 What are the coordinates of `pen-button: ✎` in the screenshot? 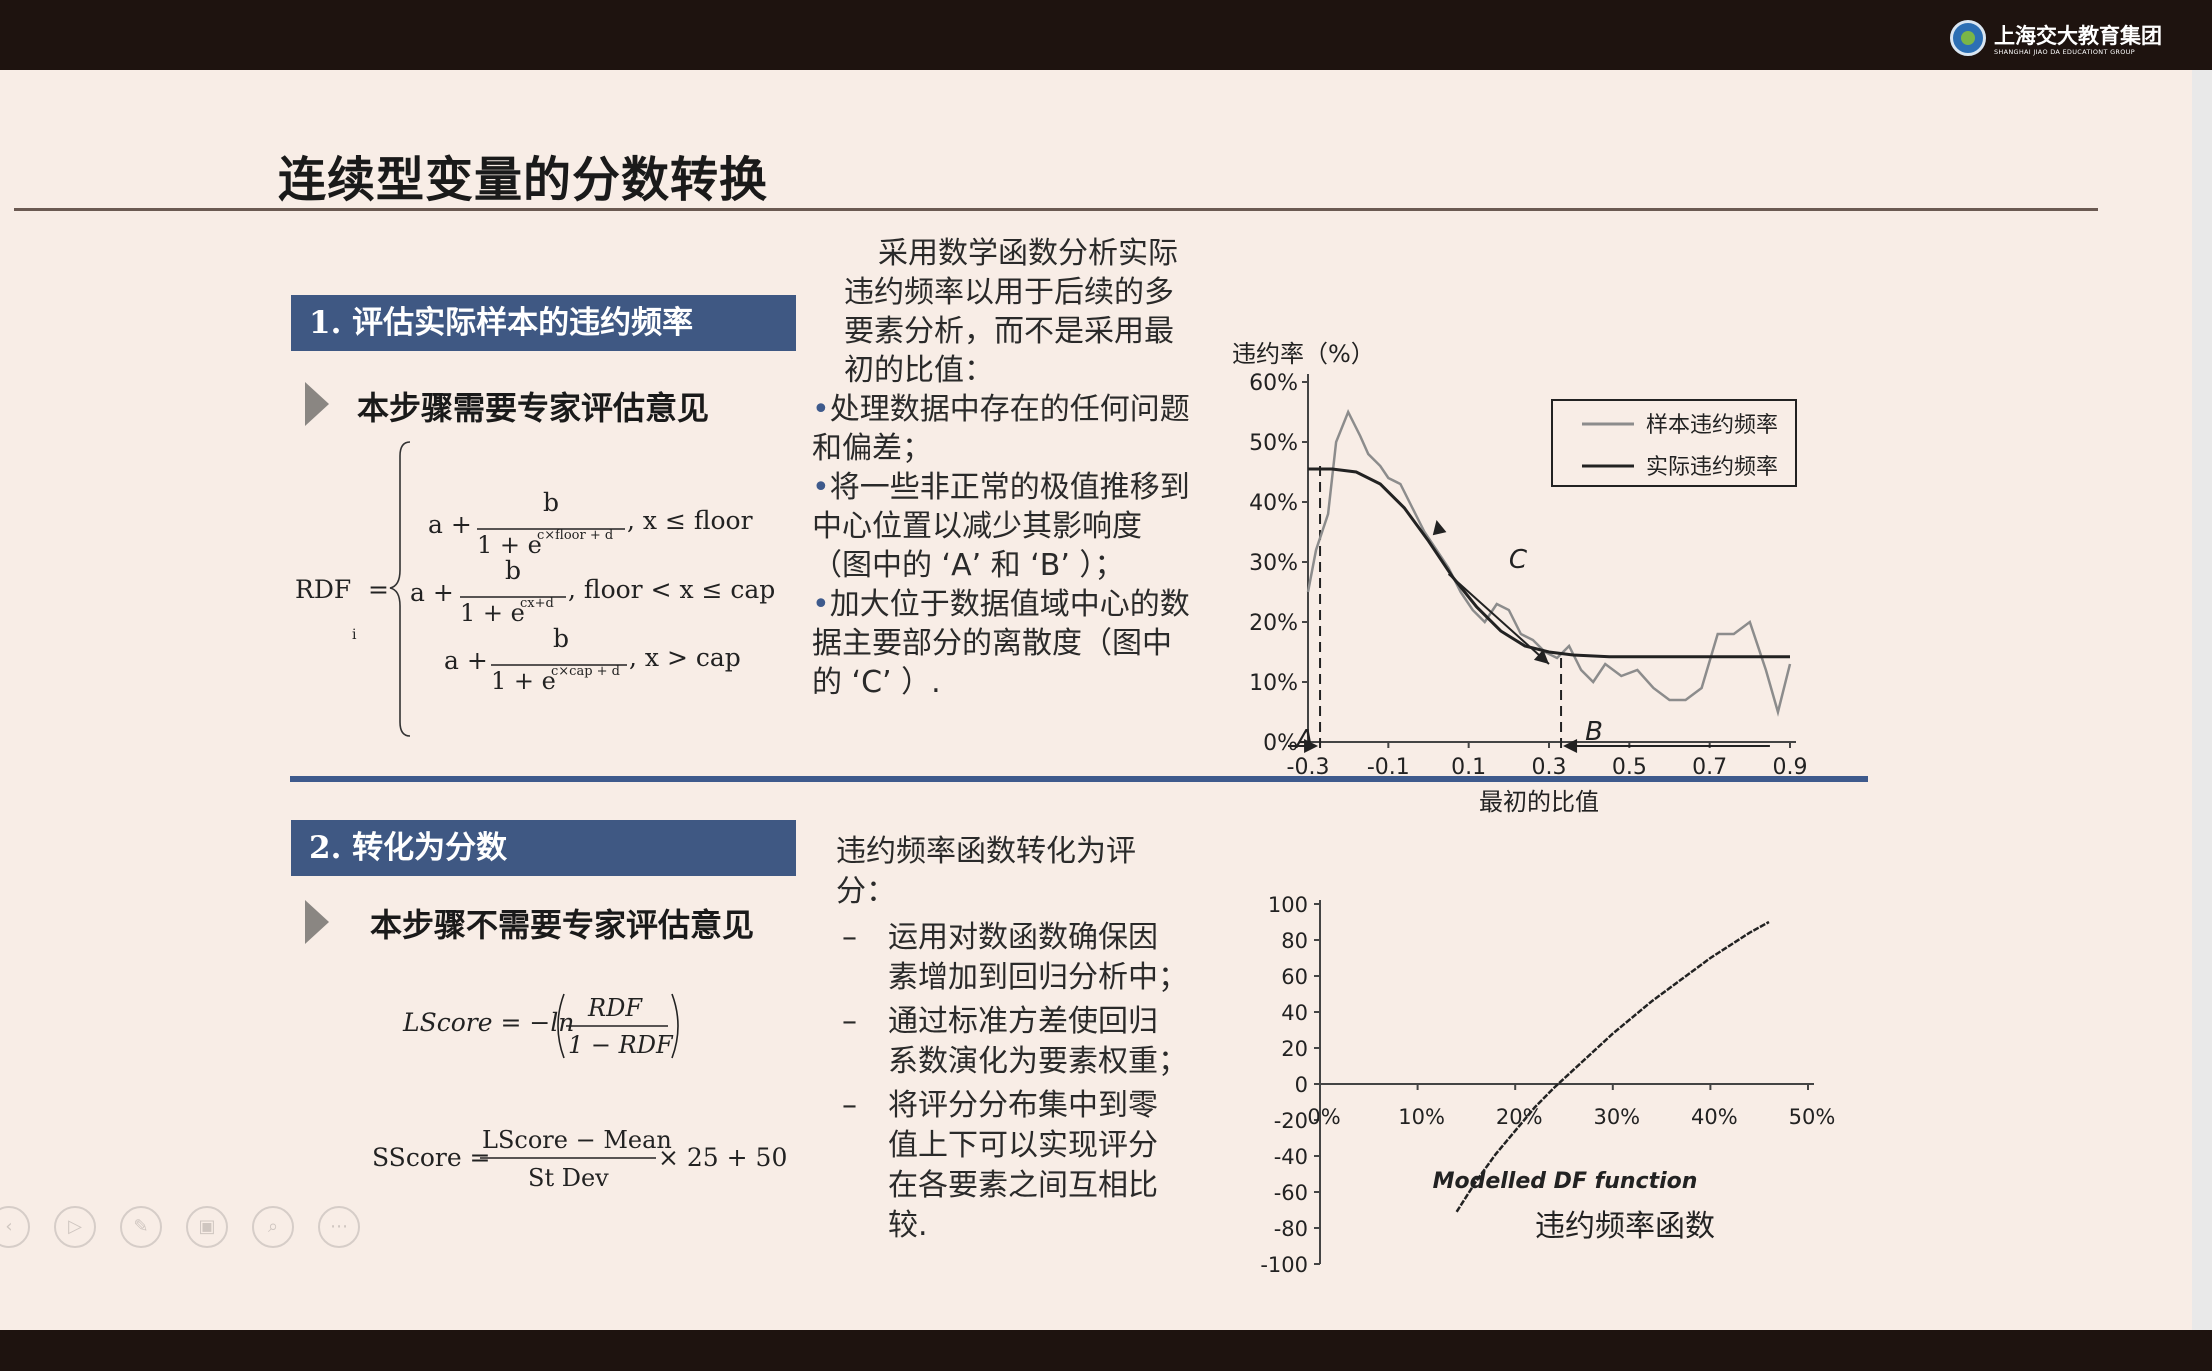 It's located at (141, 1227).